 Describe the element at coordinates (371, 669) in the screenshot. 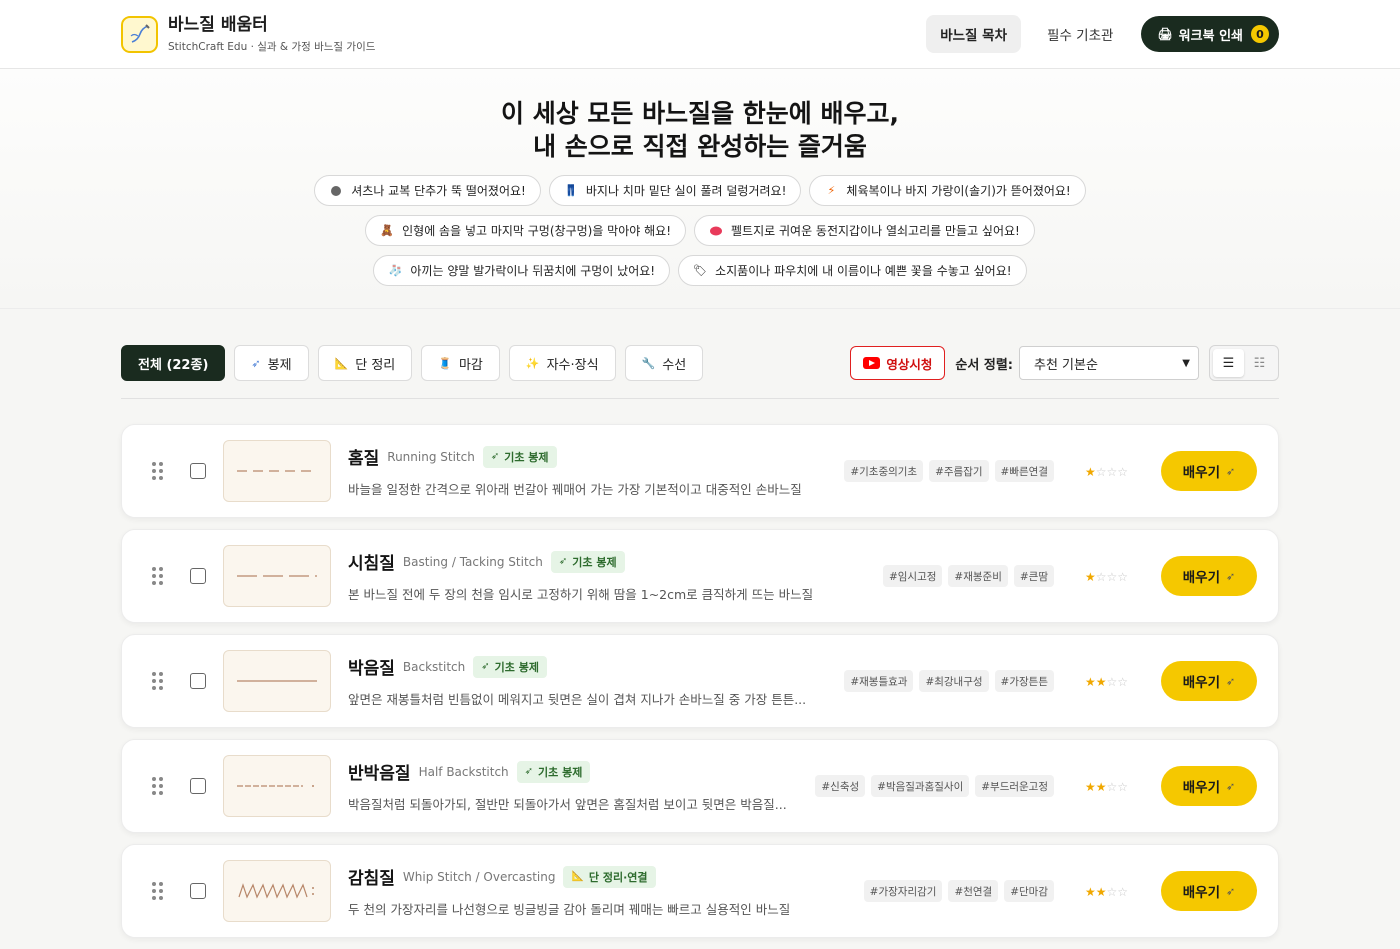

I see `stitch-name: 박음질` at that location.